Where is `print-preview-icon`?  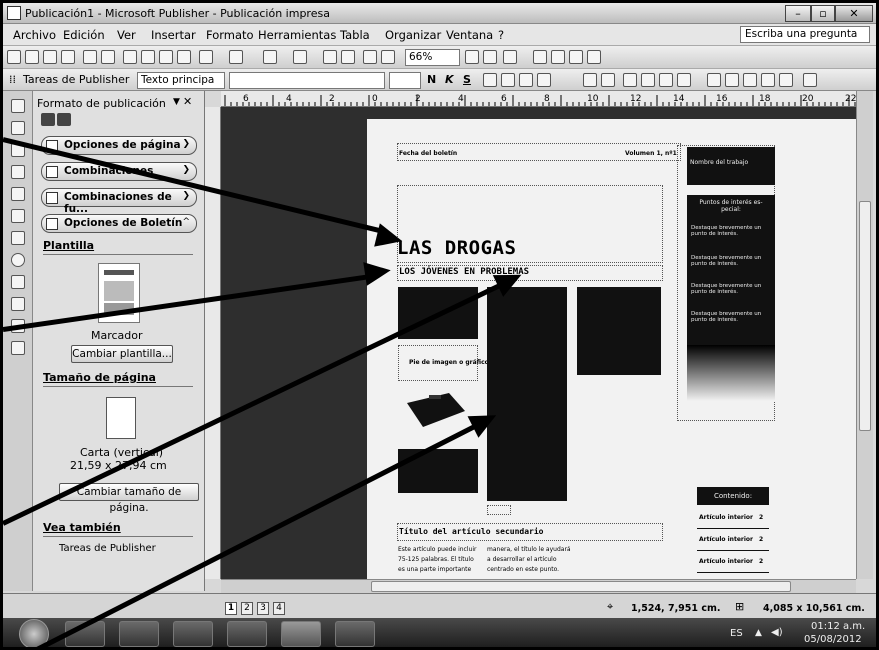 print-preview-icon is located at coordinates (90, 57).